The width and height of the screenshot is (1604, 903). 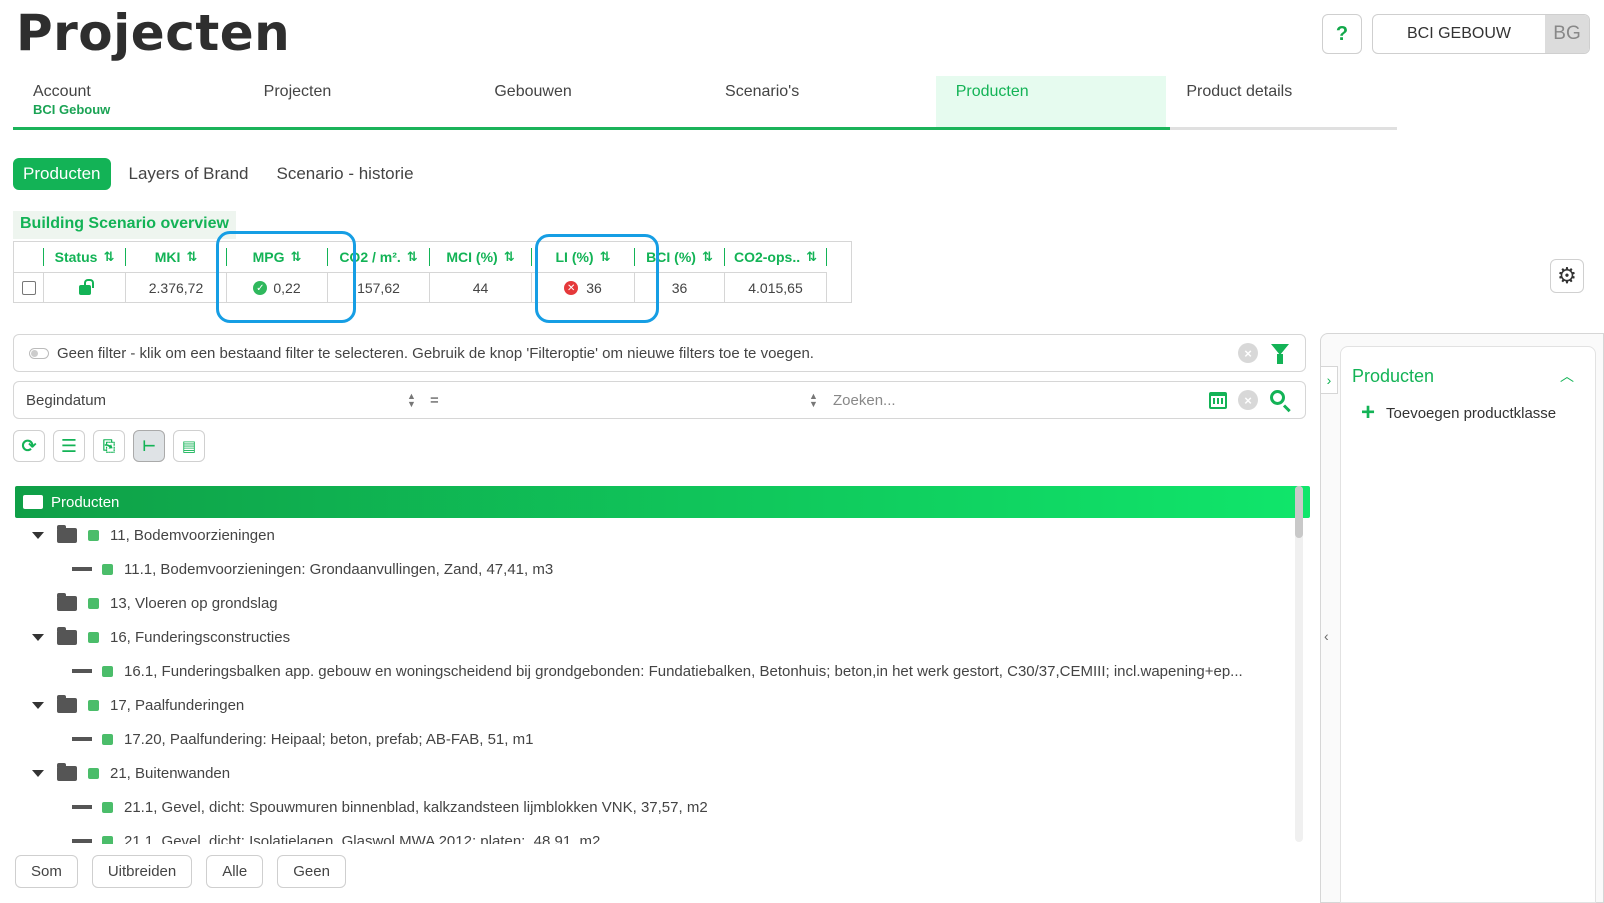 I want to click on bottom-button-bar: Som Uitbreiden Alle Geen, so click(x=180, y=871).